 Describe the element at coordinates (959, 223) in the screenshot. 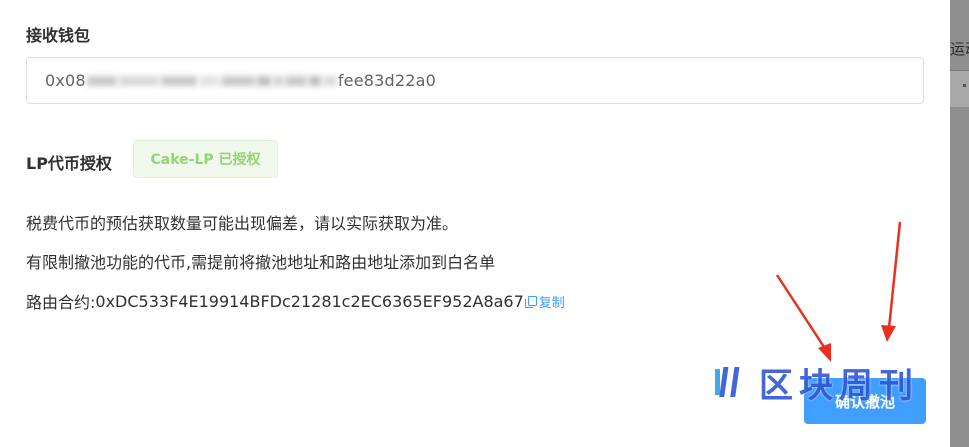

I see `background-page` at that location.